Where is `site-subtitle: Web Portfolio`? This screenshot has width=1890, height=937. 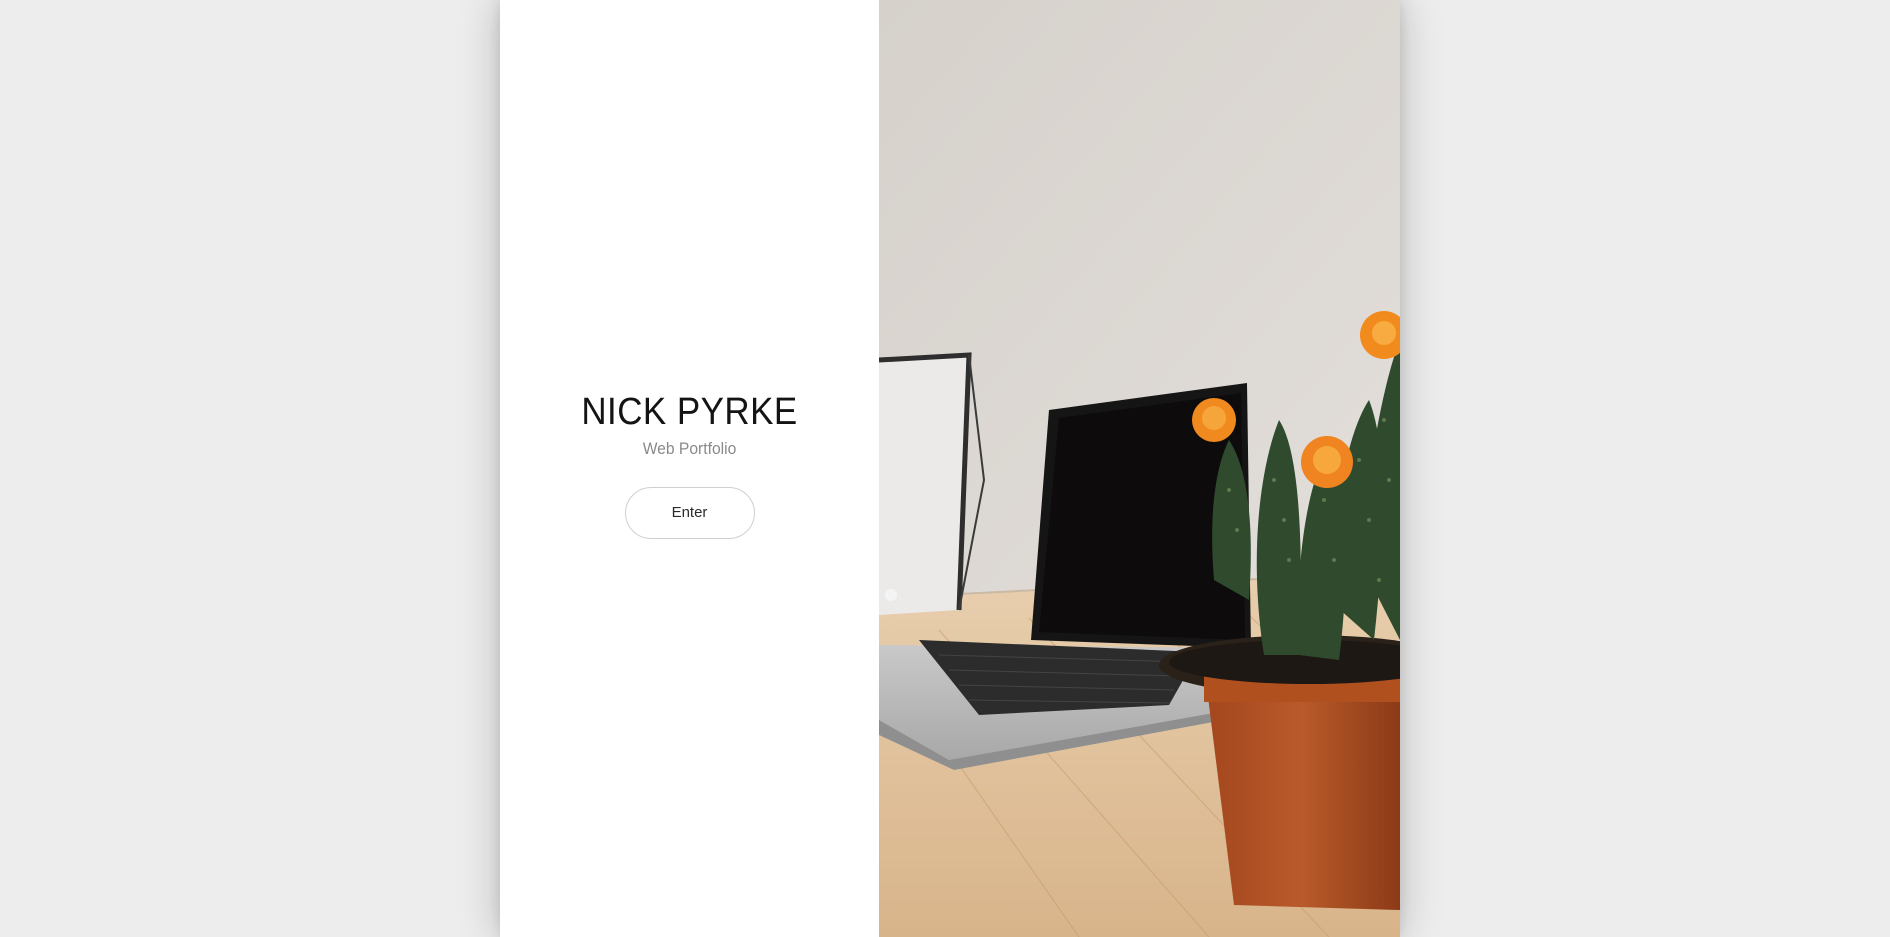
site-subtitle: Web Portfolio is located at coordinates (689, 448).